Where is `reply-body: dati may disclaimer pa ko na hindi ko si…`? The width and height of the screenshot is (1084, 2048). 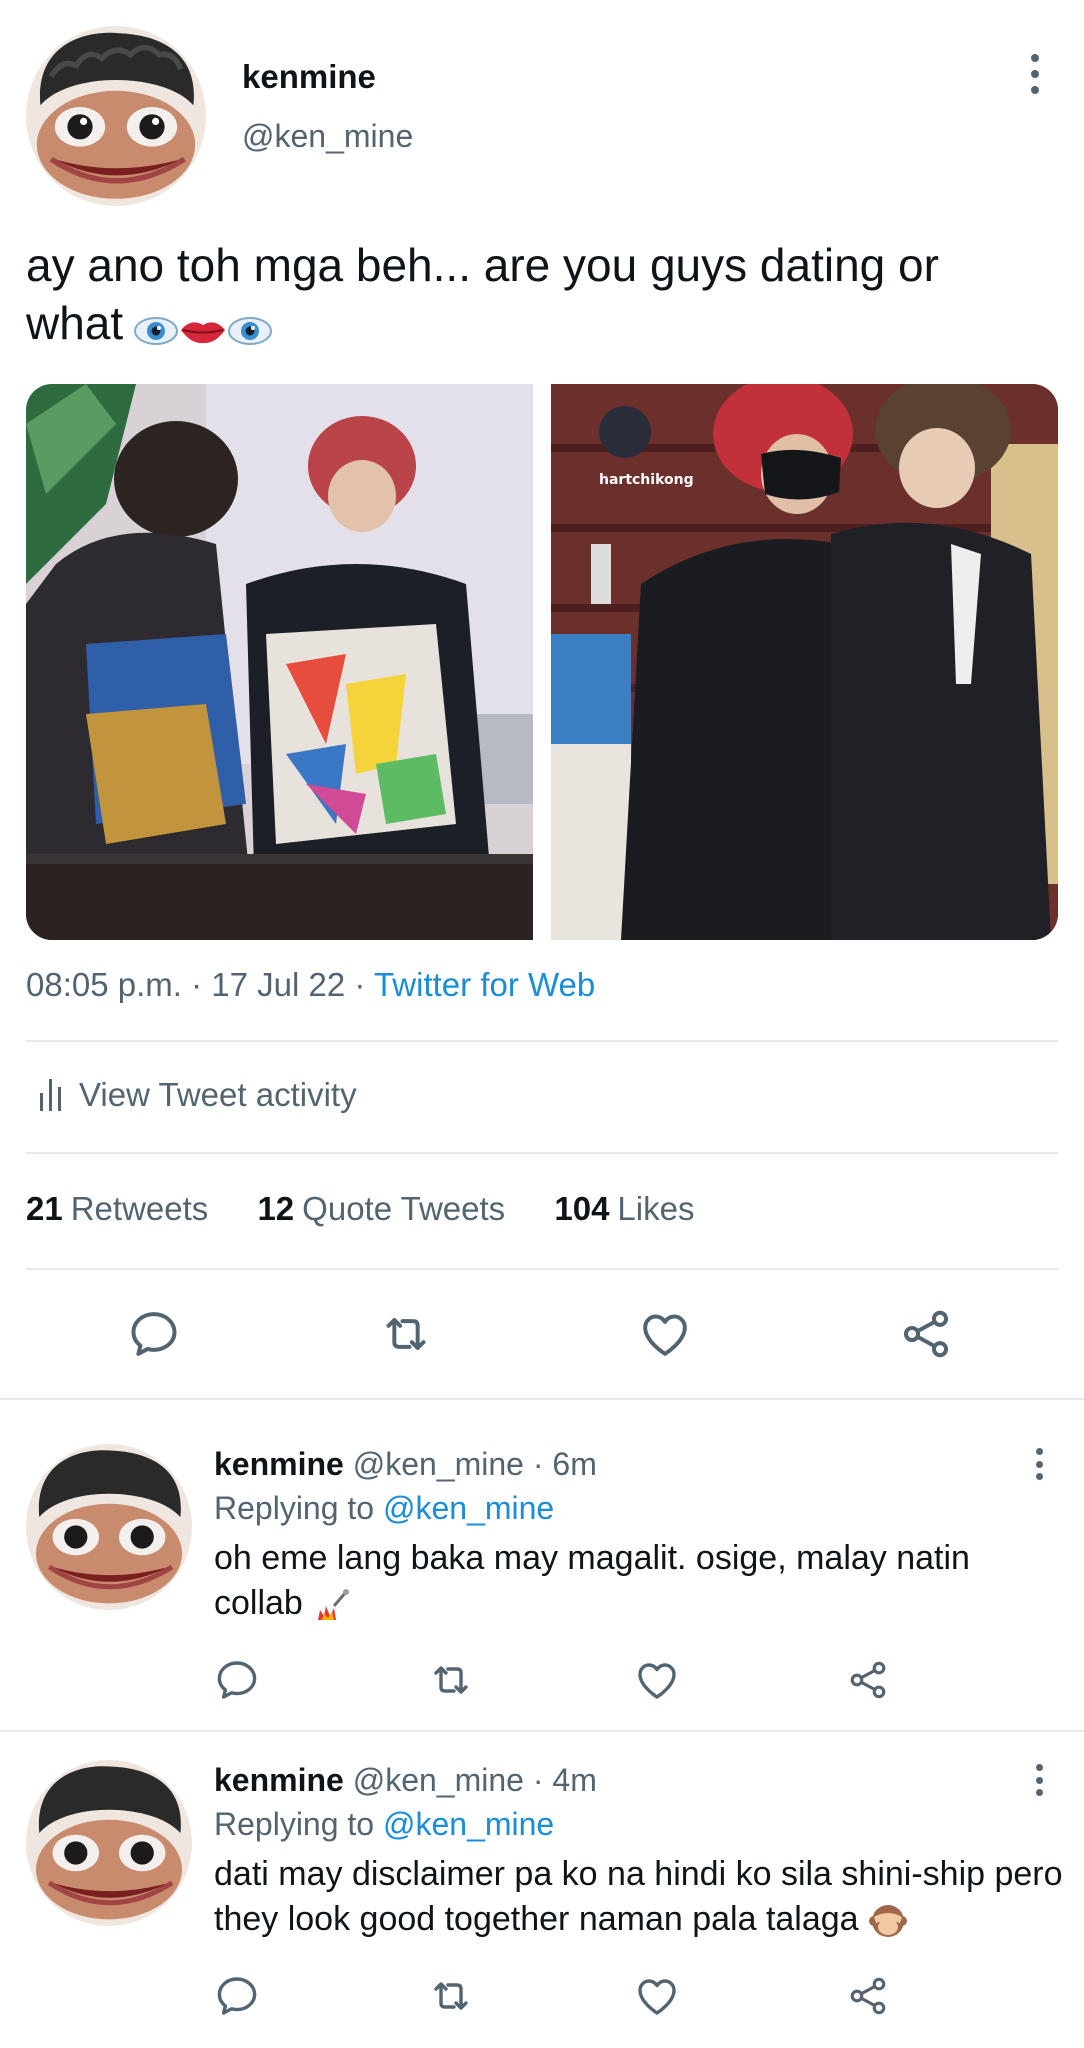
reply-body: dati may disclaimer pa ko na hindi ko si… is located at coordinates (638, 1896).